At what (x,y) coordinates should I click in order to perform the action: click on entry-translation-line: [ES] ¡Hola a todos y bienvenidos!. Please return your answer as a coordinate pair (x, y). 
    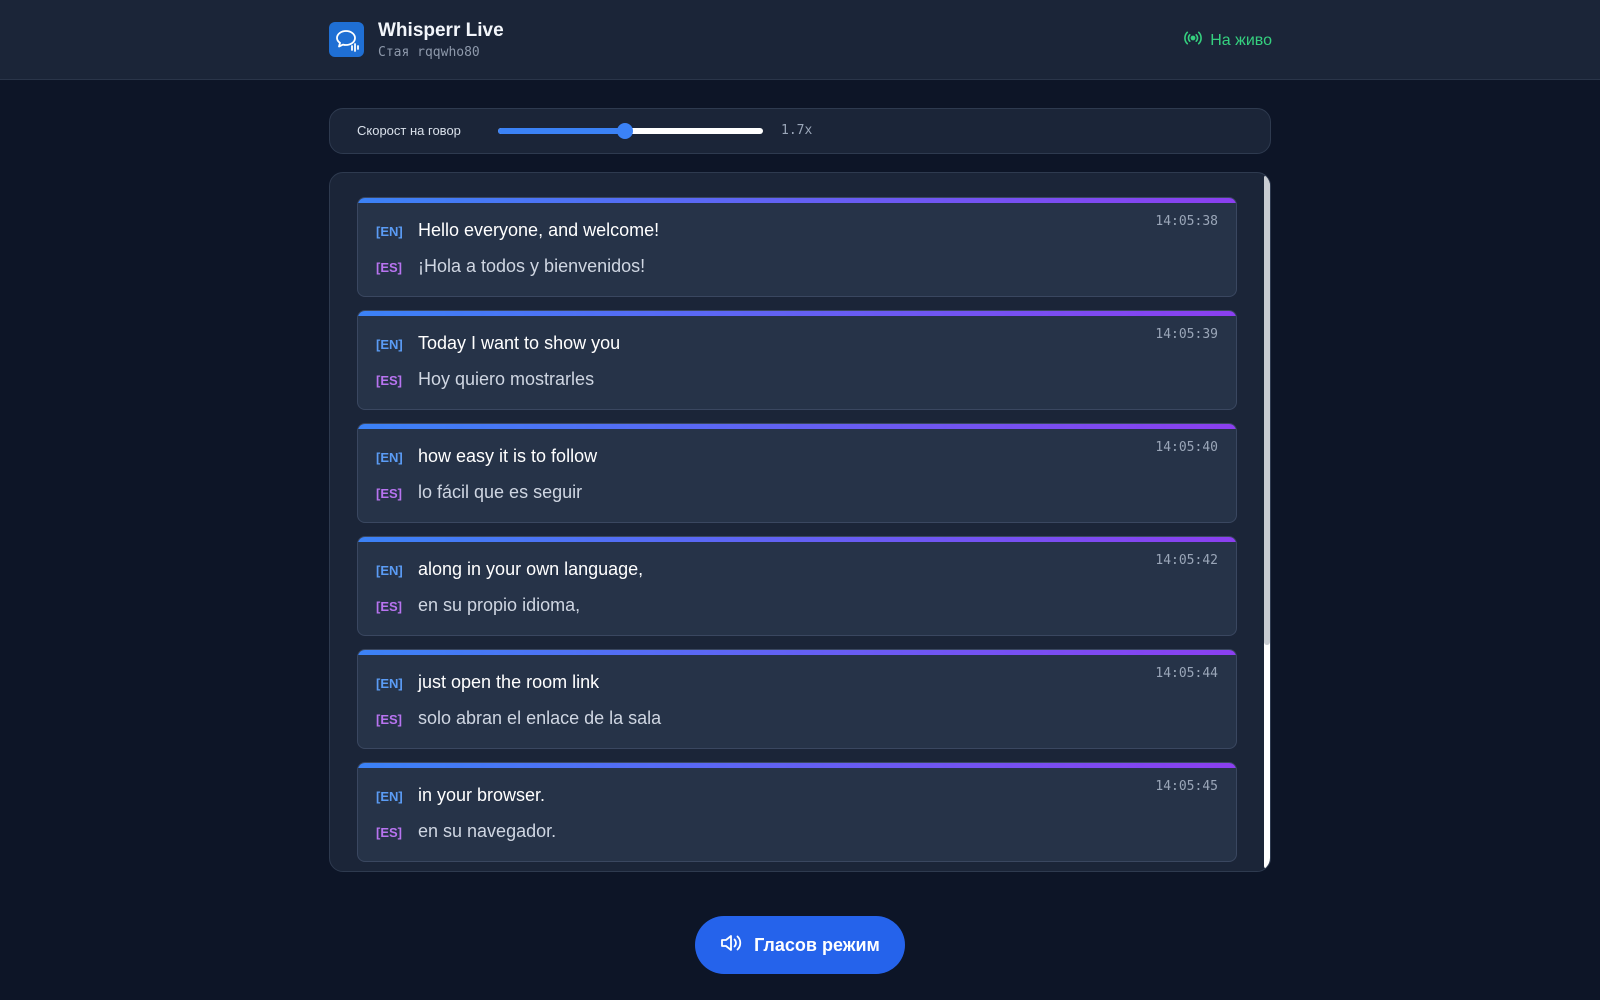
    Looking at the image, I should click on (510, 266).